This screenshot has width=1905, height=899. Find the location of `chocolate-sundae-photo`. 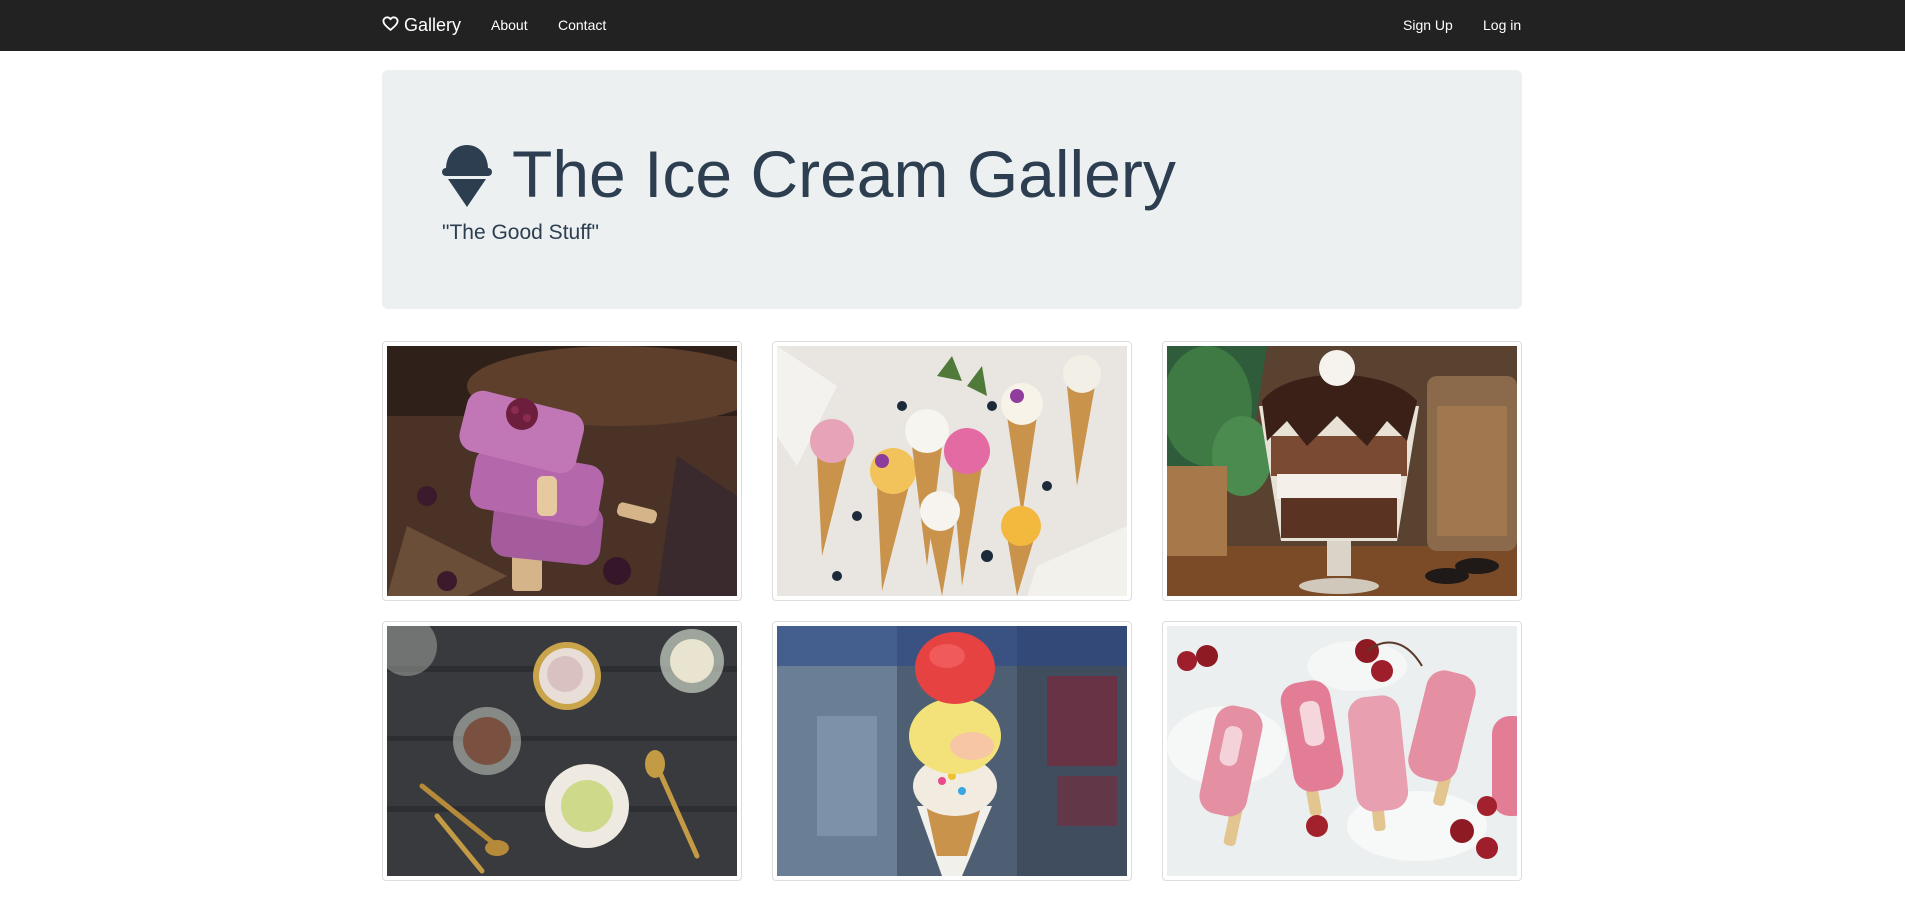

chocolate-sundae-photo is located at coordinates (1342, 471).